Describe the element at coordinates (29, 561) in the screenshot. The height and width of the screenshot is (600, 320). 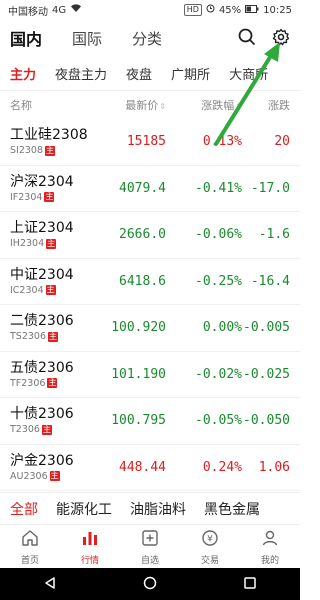
I see `nav-home-label: 首页` at that location.